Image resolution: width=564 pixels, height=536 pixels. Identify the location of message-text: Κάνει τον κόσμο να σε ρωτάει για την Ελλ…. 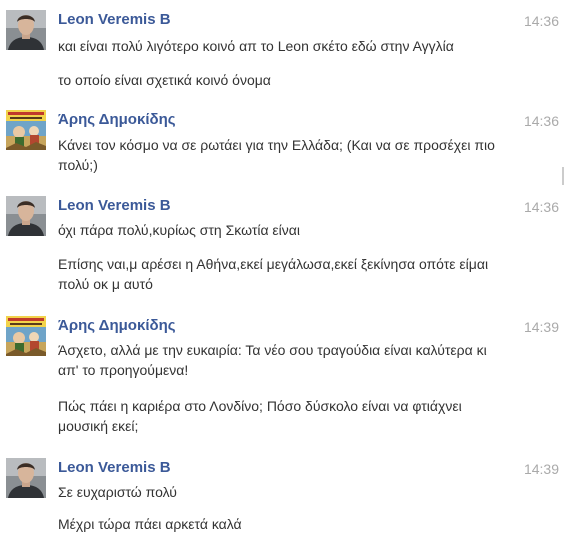
(276, 155).